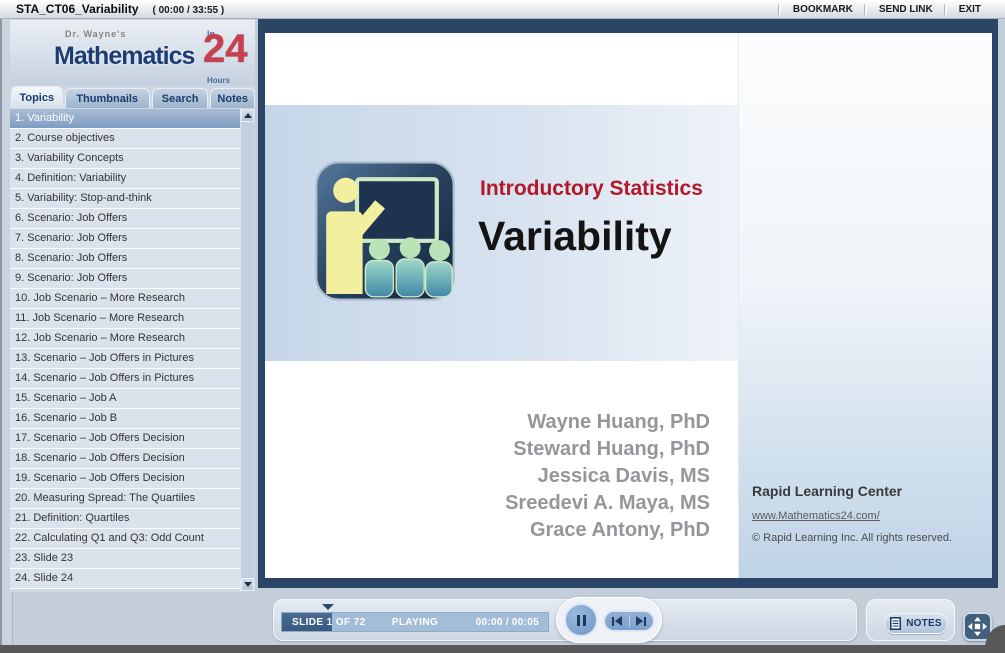 Image resolution: width=1005 pixels, height=653 pixels. What do you see at coordinates (328, 607) in the screenshot?
I see `seek-marker-icon` at bounding box center [328, 607].